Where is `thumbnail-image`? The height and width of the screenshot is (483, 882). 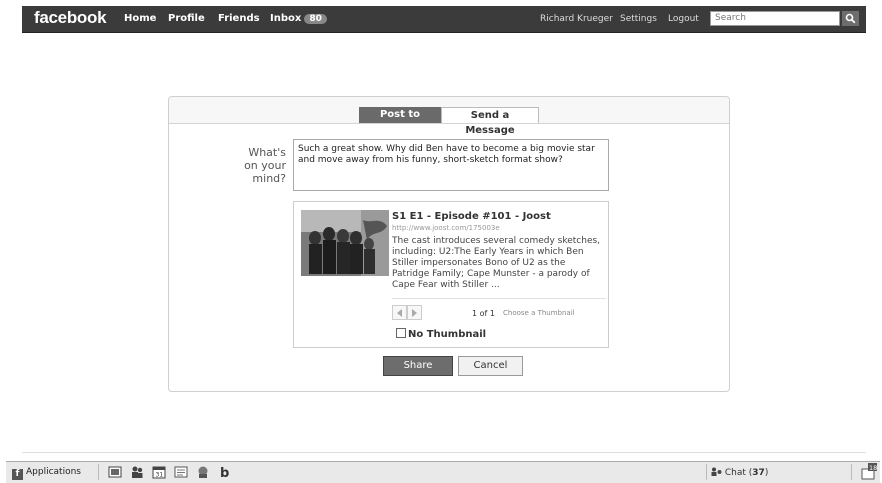 thumbnail-image is located at coordinates (345, 243).